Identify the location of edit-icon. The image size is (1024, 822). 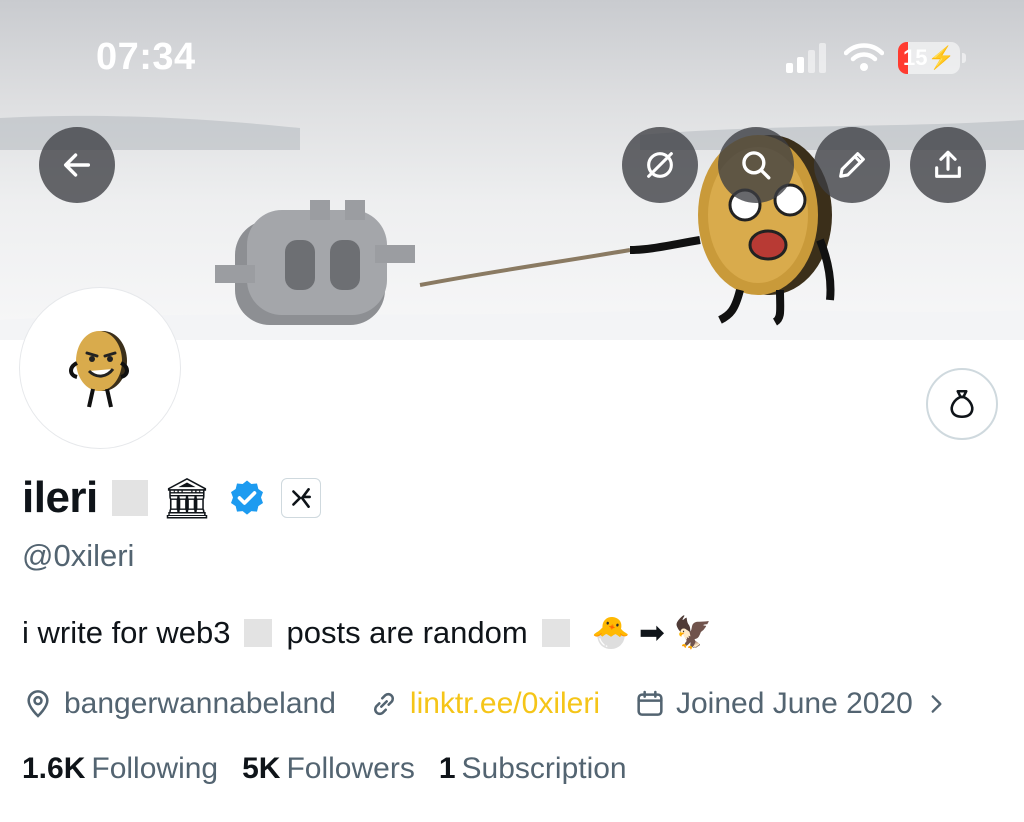
(852, 165).